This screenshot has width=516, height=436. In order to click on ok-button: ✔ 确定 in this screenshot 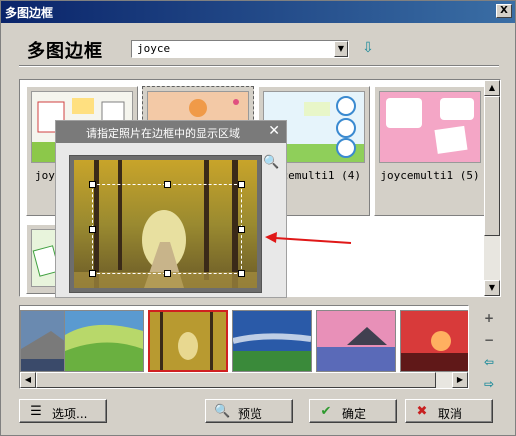, I will do `click(353, 411)`.